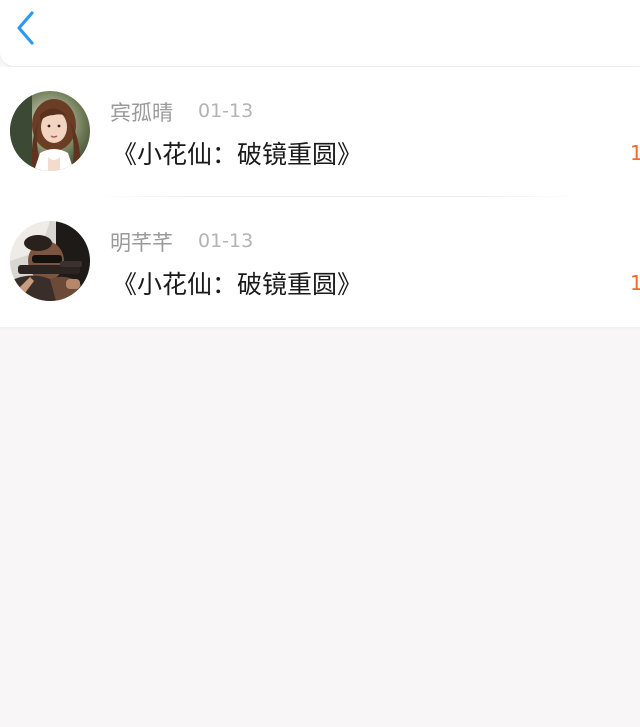  Describe the element at coordinates (320, 33) in the screenshot. I see `top-bar` at that location.